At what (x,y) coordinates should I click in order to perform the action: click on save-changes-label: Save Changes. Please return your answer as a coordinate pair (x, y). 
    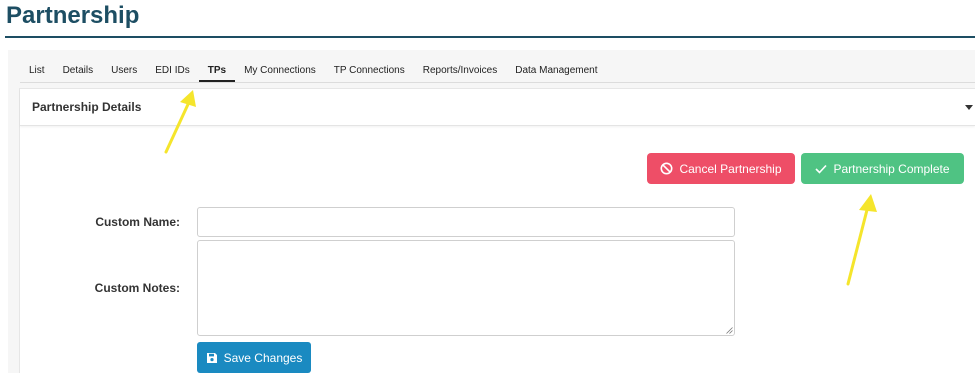
    Looking at the image, I should click on (263, 357).